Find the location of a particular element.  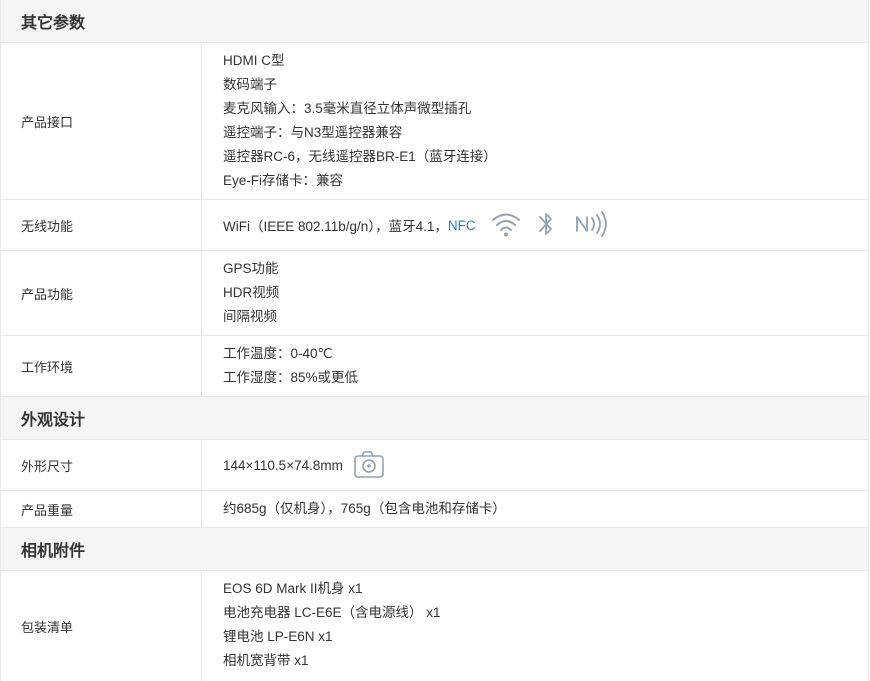

section-title: 其它参数 is located at coordinates (53, 23).